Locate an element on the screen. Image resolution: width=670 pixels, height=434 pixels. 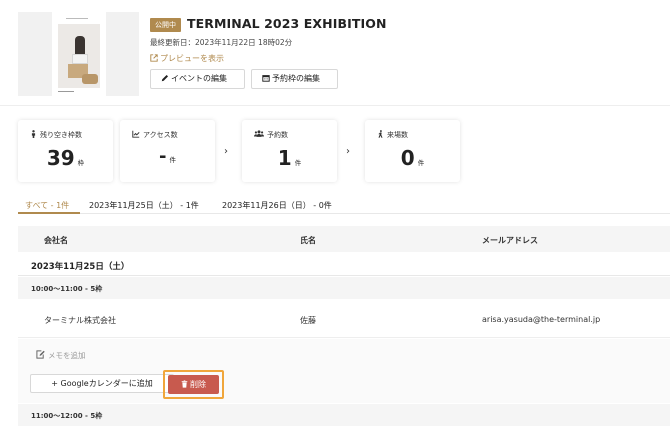
date-group-label: 2023年11月25日（土） is located at coordinates (80, 267).